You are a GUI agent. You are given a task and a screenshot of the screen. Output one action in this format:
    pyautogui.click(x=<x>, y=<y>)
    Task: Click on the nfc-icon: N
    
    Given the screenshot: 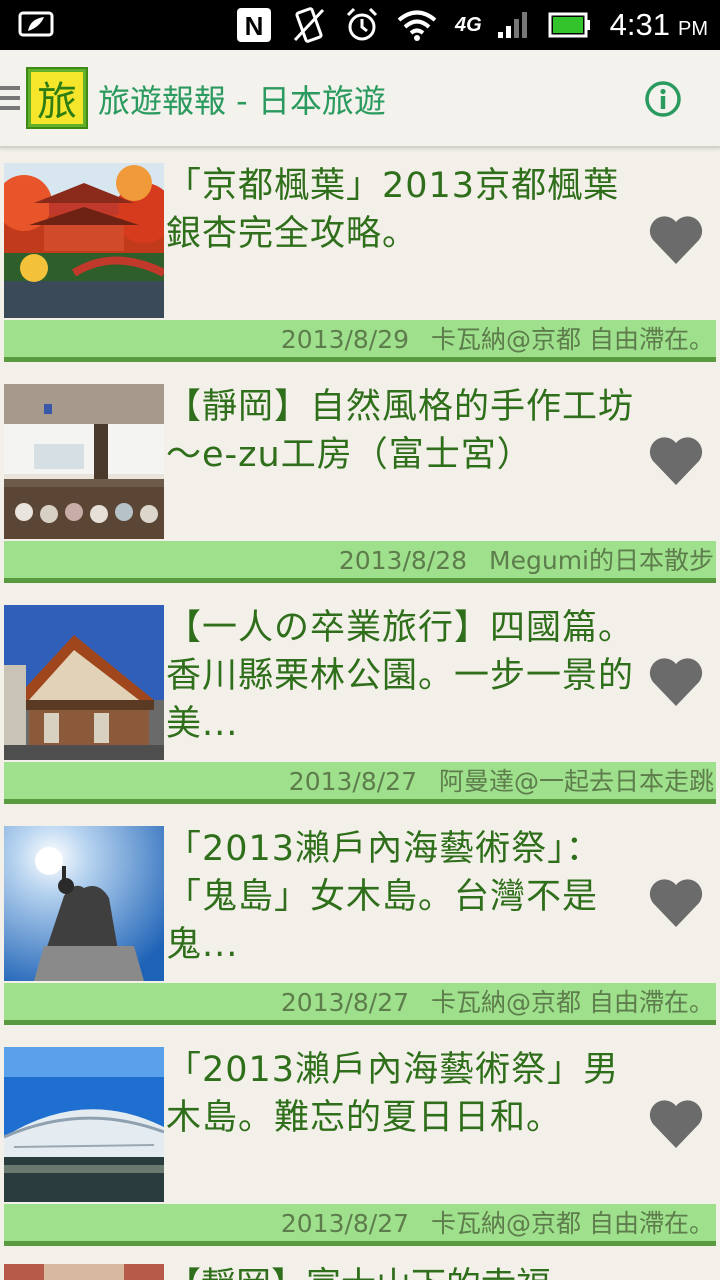 What is the action you would take?
    pyautogui.click(x=254, y=25)
    